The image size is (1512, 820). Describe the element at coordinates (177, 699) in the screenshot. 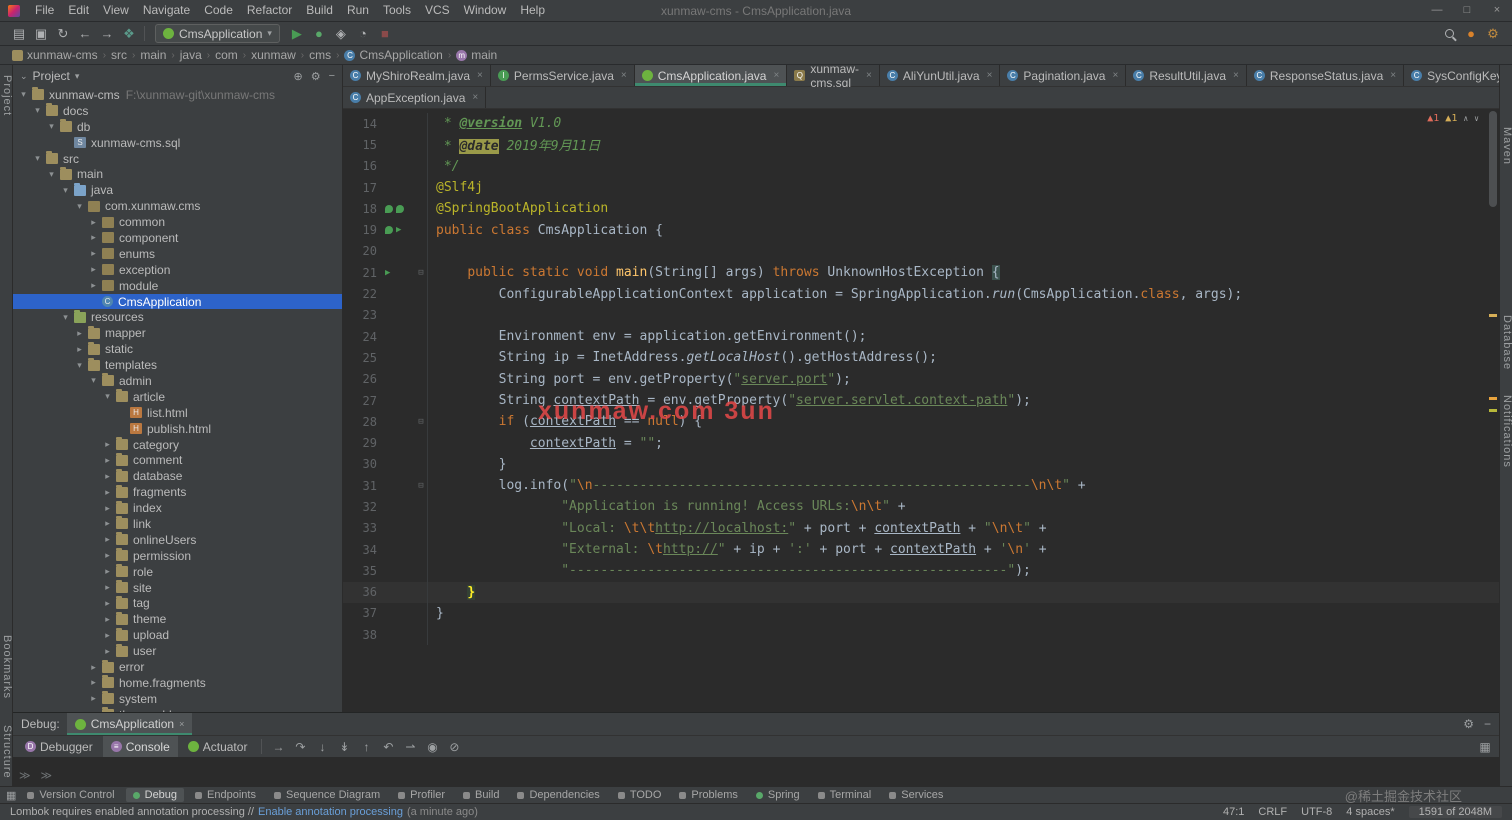

I see `tree-item: ▸ system` at that location.